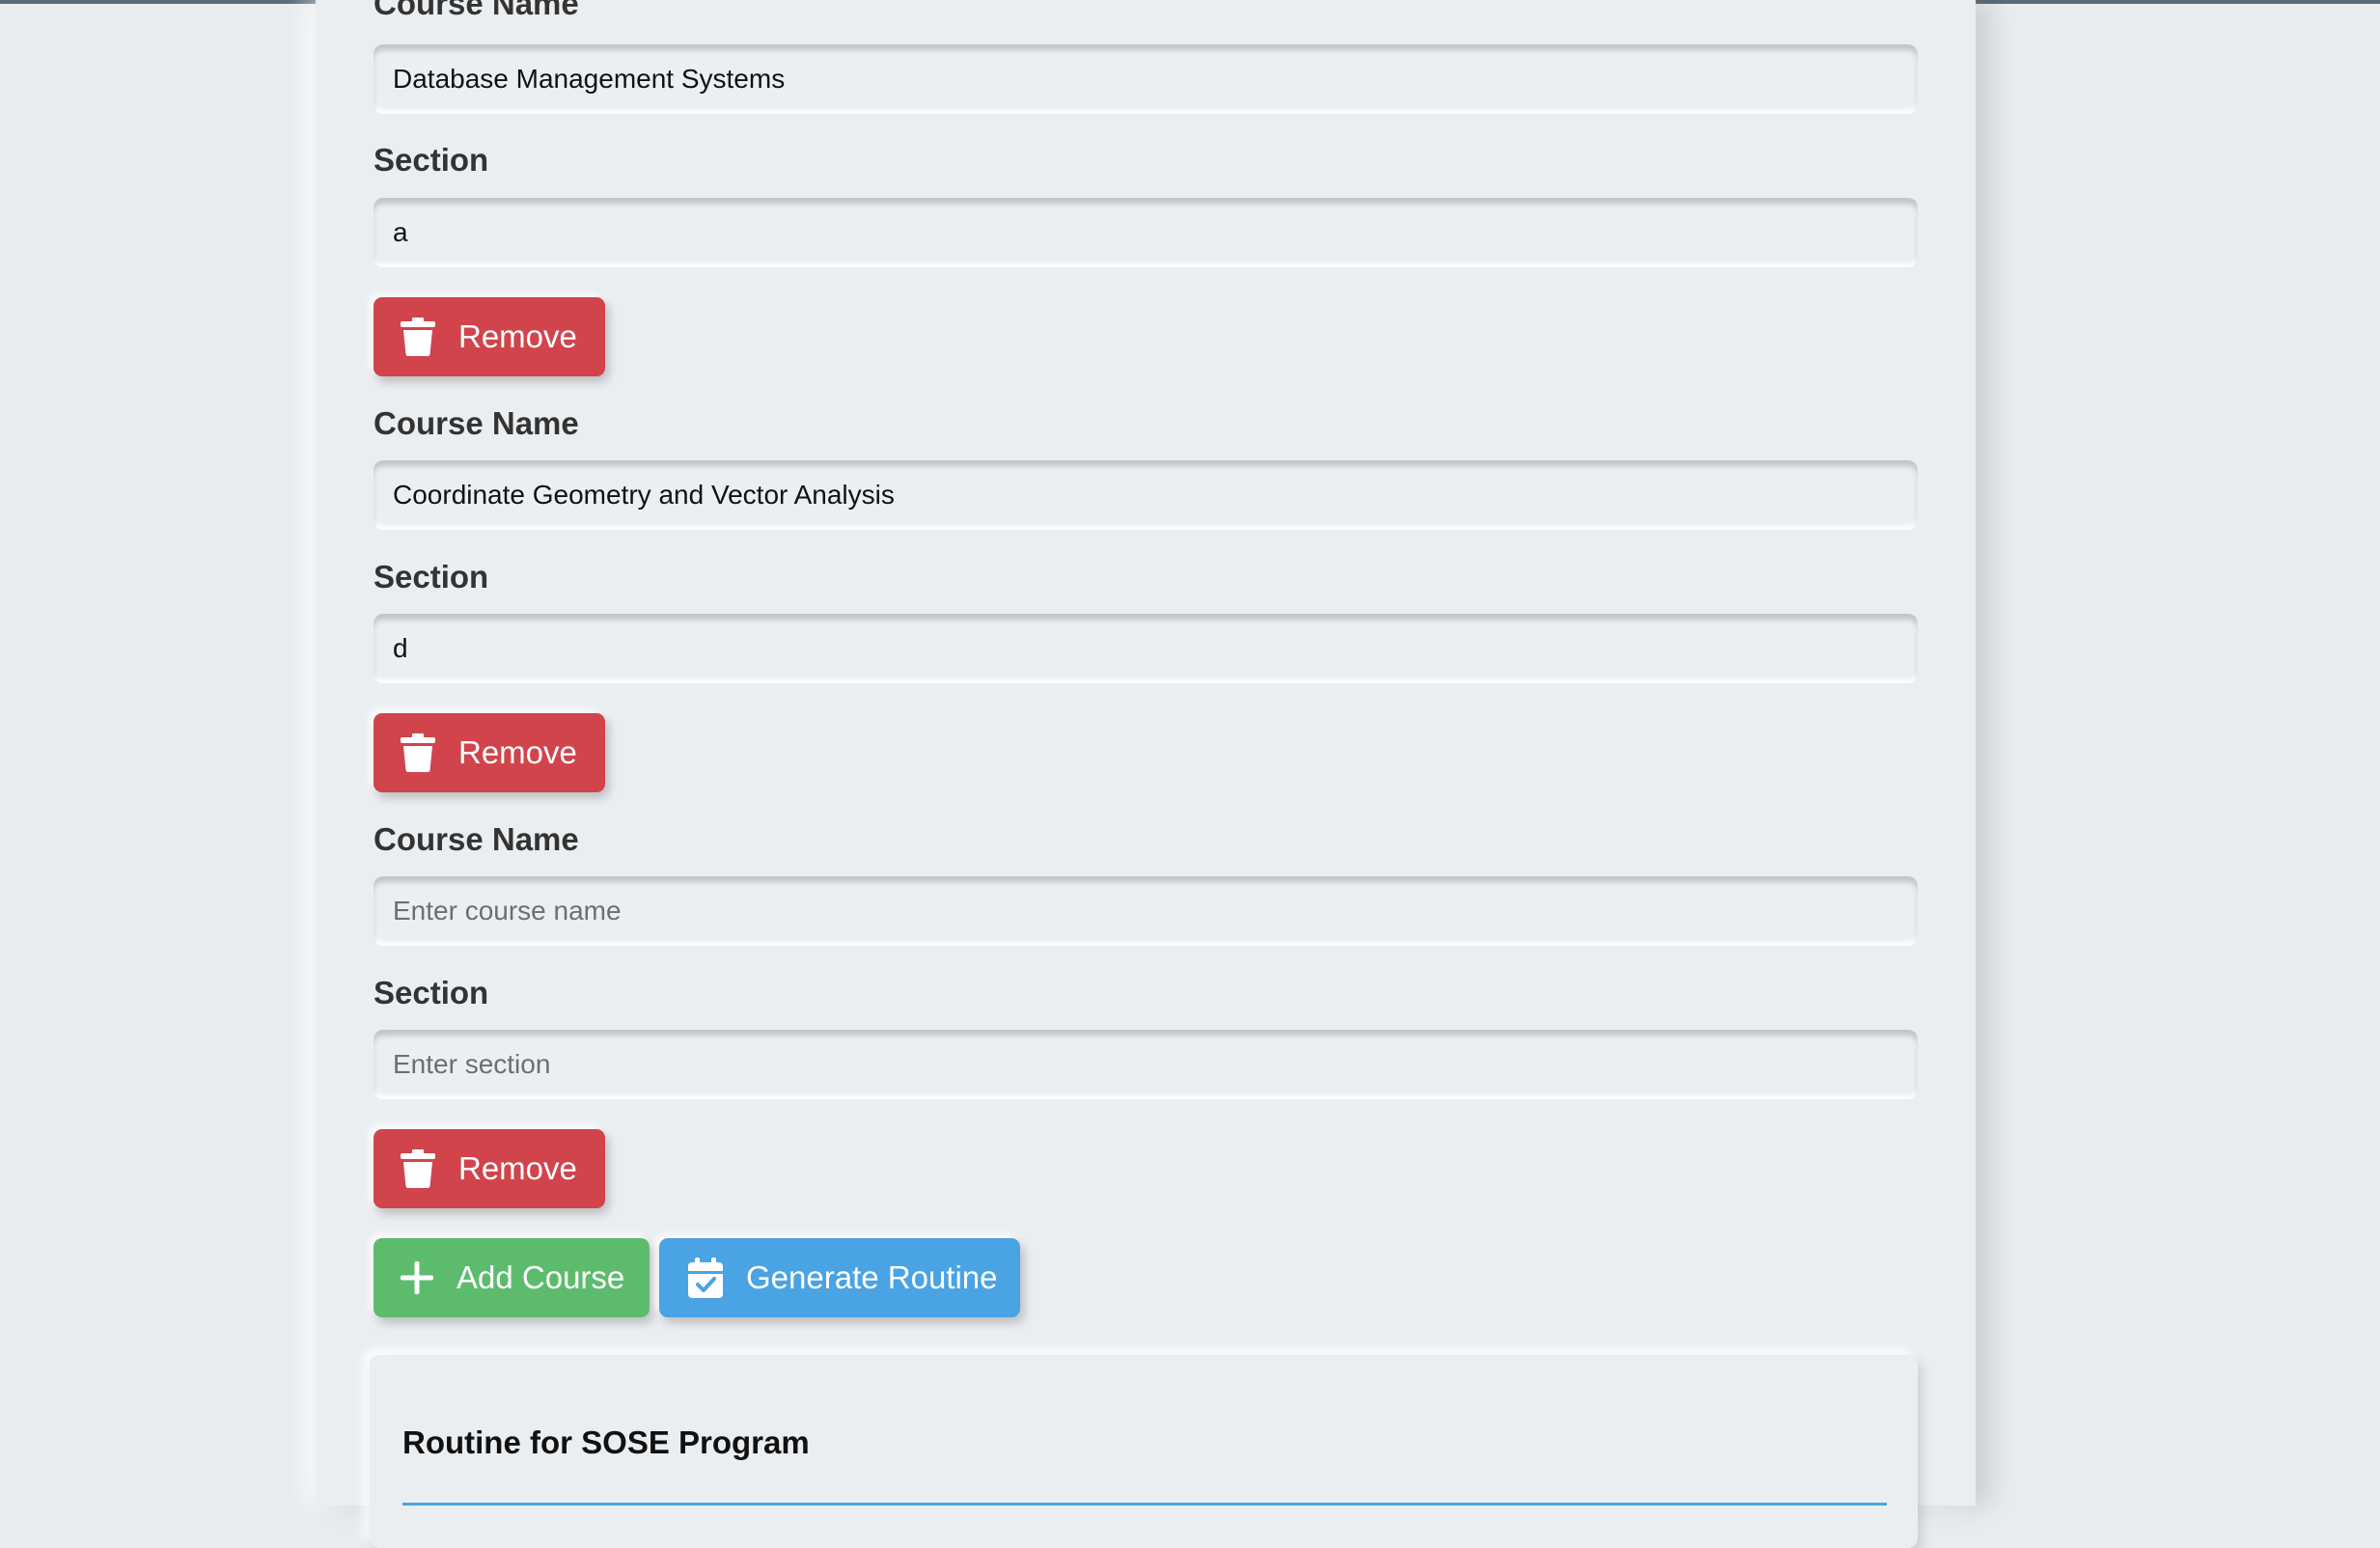  I want to click on add-course-button: Add Course, so click(512, 1277).